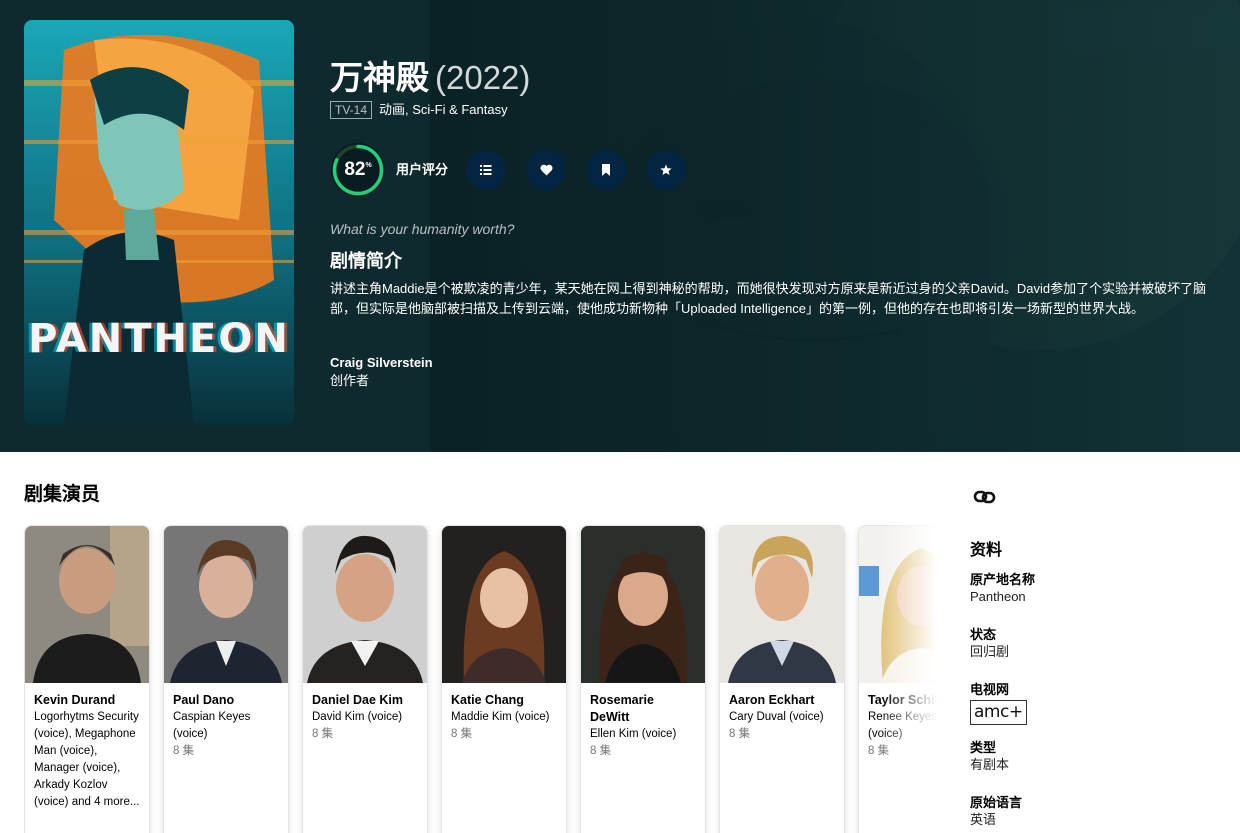 The width and height of the screenshot is (1240, 833). I want to click on show-title: 万神殿, so click(379, 77).